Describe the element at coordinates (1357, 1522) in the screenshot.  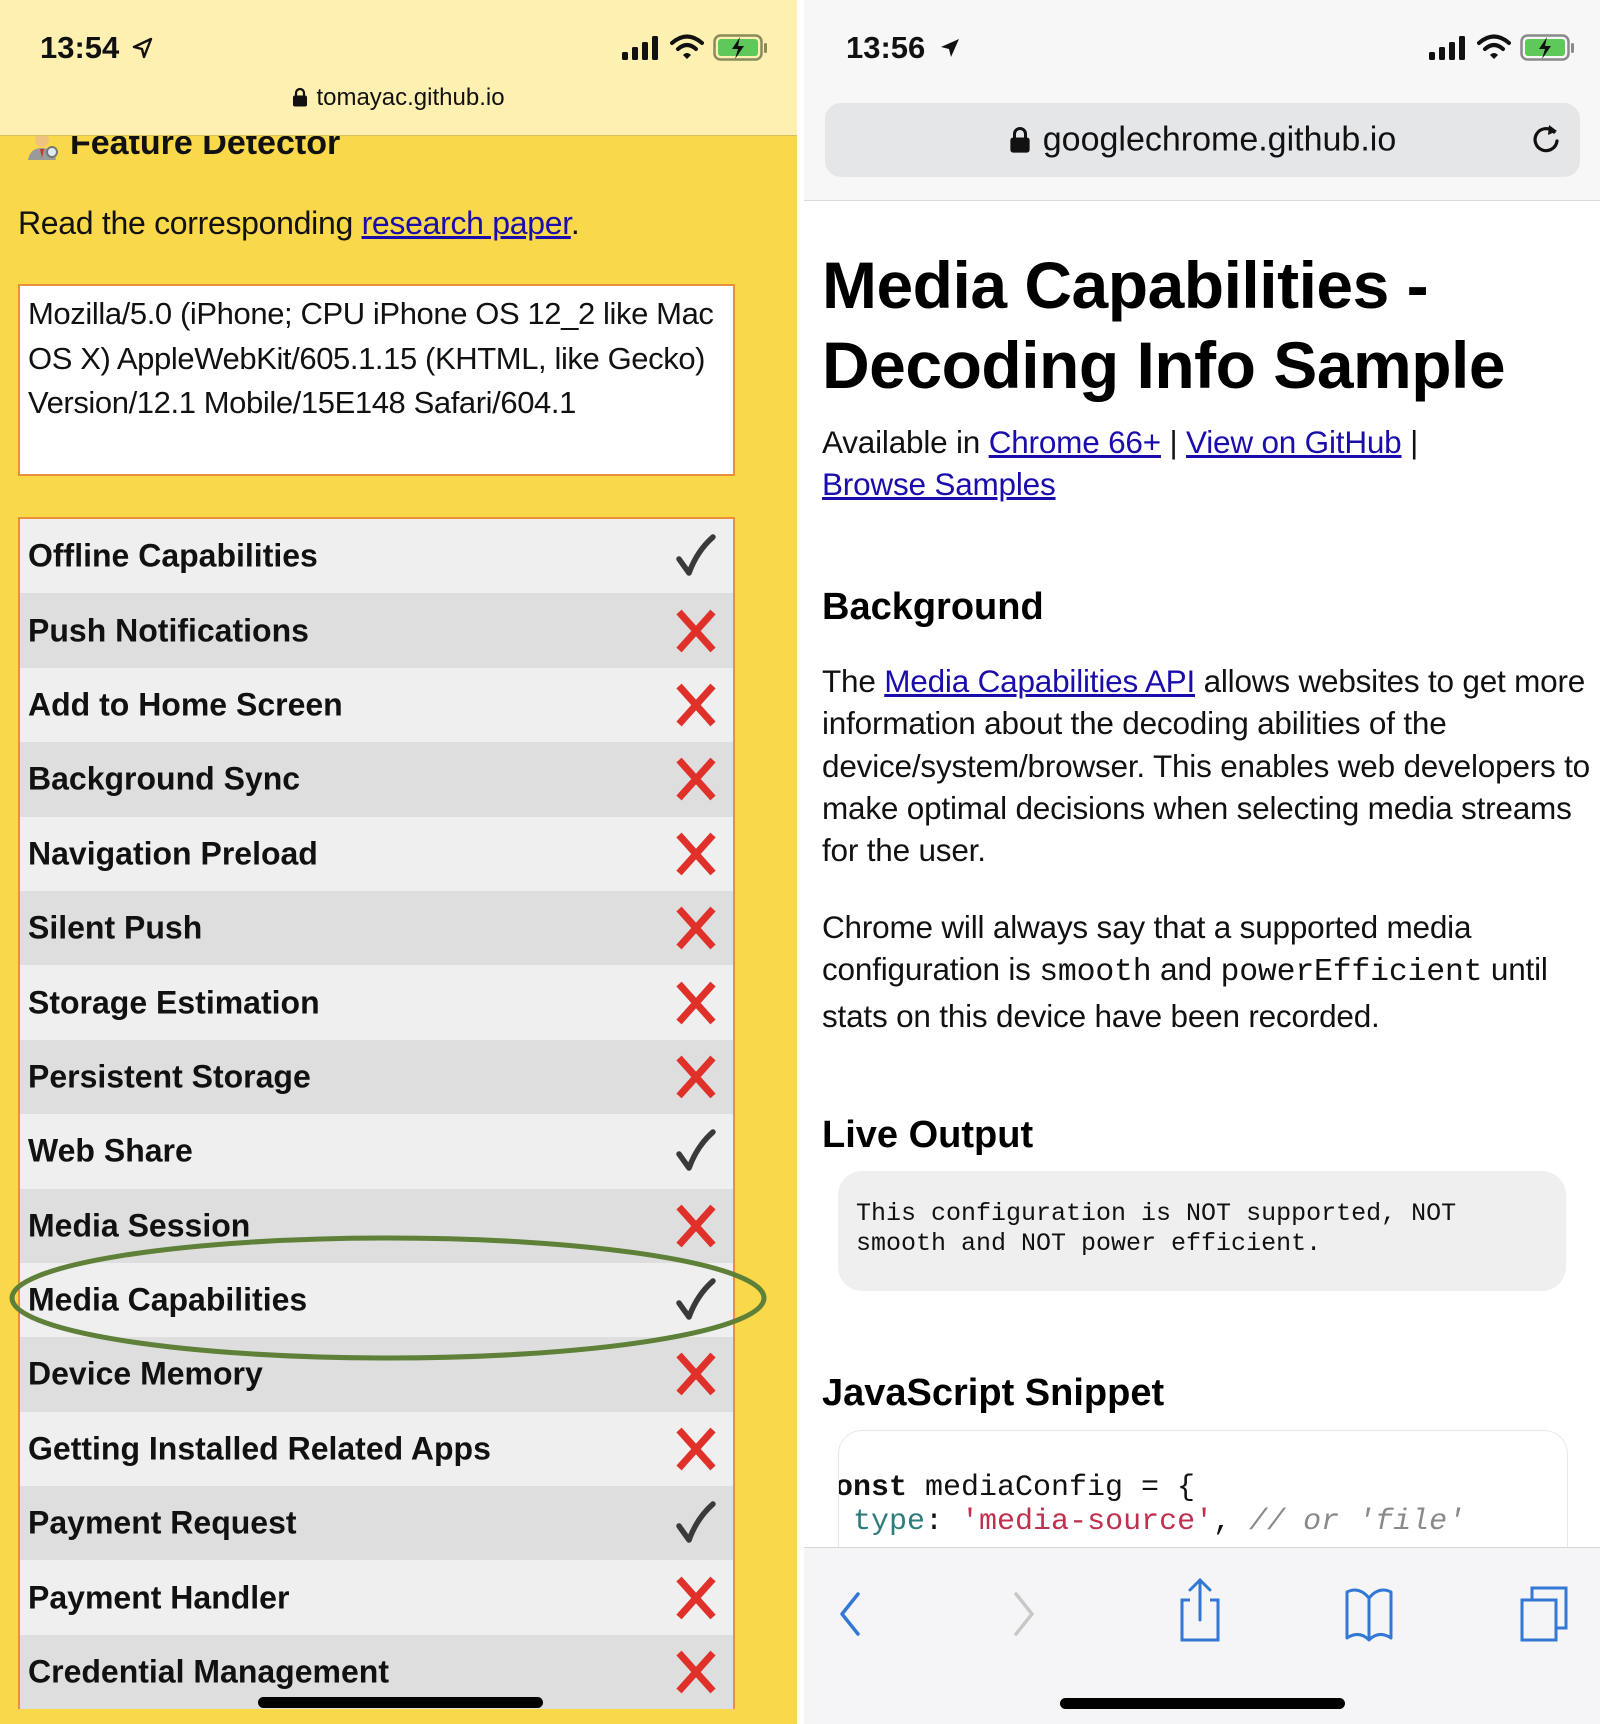
I see `code-comment: // or 'file'` at that location.